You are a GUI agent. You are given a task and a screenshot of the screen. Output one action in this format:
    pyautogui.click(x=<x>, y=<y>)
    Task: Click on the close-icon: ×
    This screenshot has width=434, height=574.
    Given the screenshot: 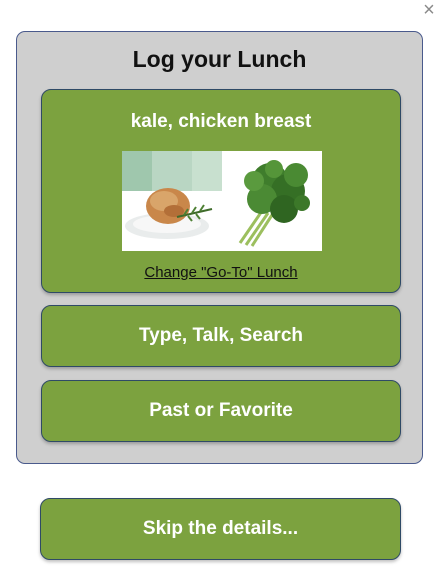 What is the action you would take?
    pyautogui.click(x=427, y=11)
    